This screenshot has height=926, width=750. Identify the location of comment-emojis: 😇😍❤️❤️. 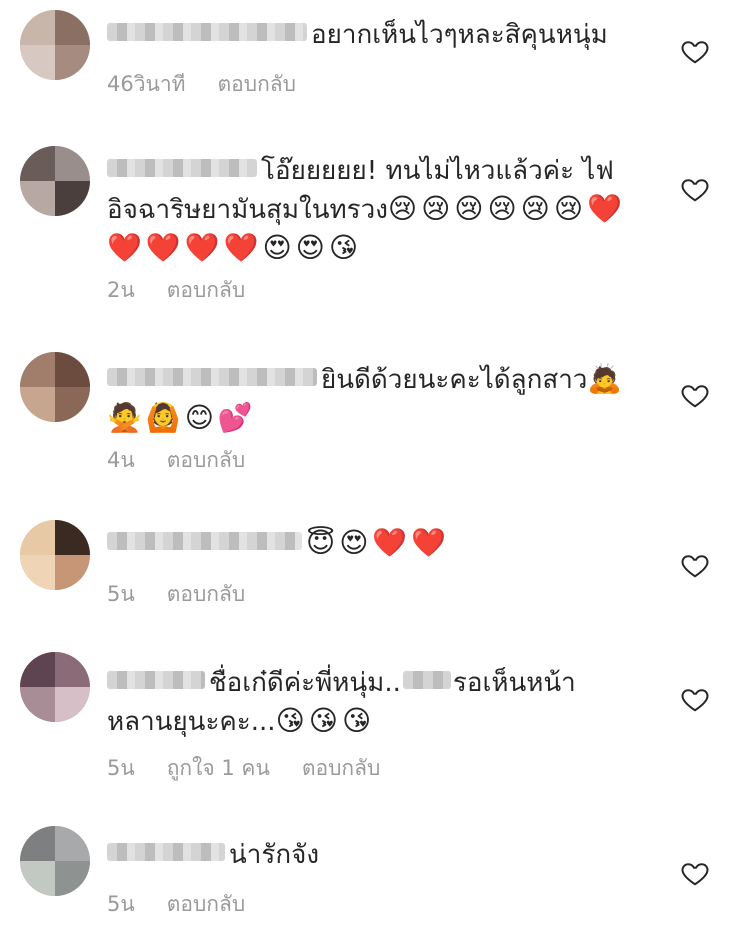
(378, 542).